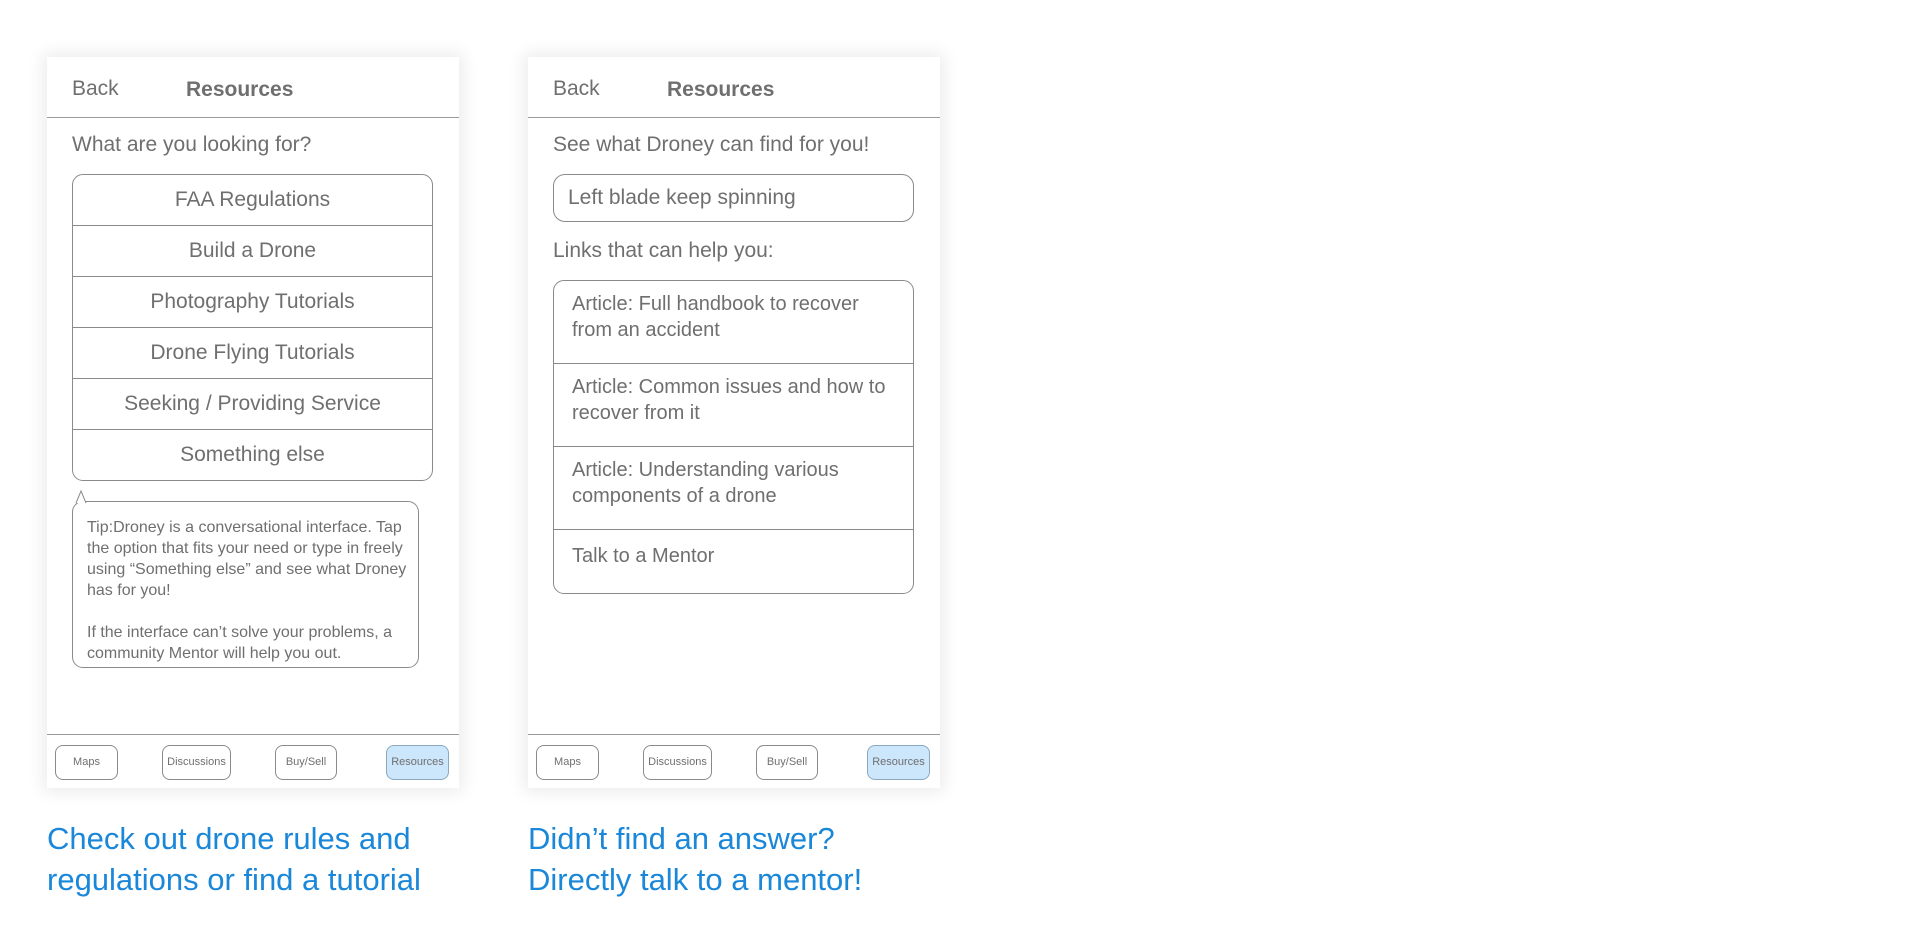 The image size is (1920, 932). What do you see at coordinates (81, 496) in the screenshot?
I see `speech-tail-icon` at bounding box center [81, 496].